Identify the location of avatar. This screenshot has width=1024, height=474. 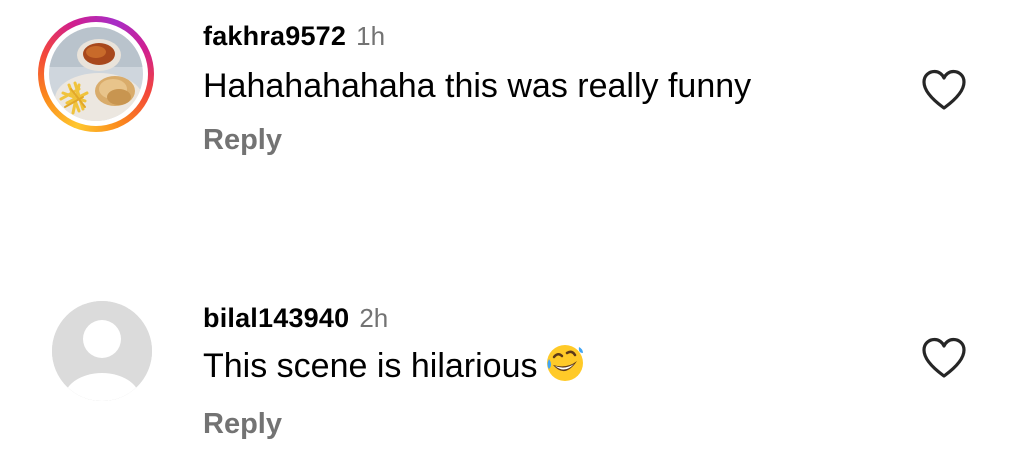
(96, 74).